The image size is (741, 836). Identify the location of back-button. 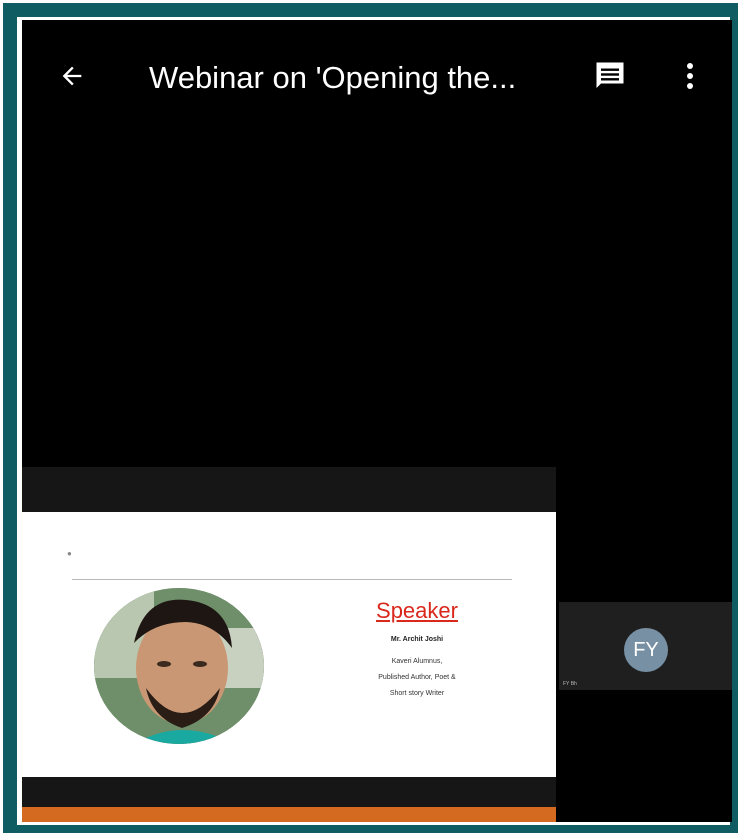
(72, 78).